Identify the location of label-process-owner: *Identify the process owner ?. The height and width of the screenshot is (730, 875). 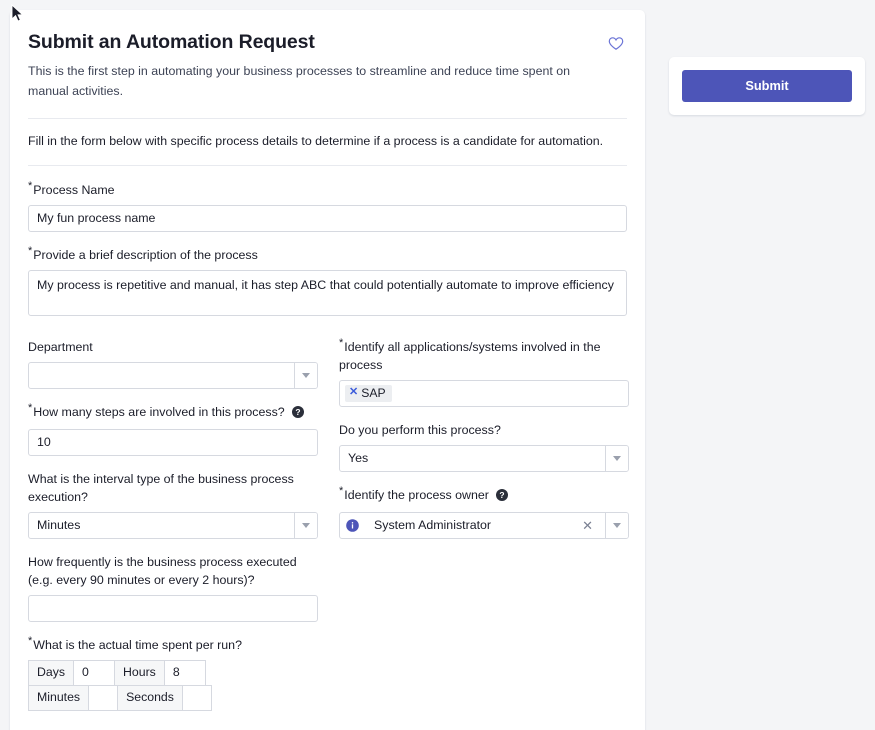
(484, 495).